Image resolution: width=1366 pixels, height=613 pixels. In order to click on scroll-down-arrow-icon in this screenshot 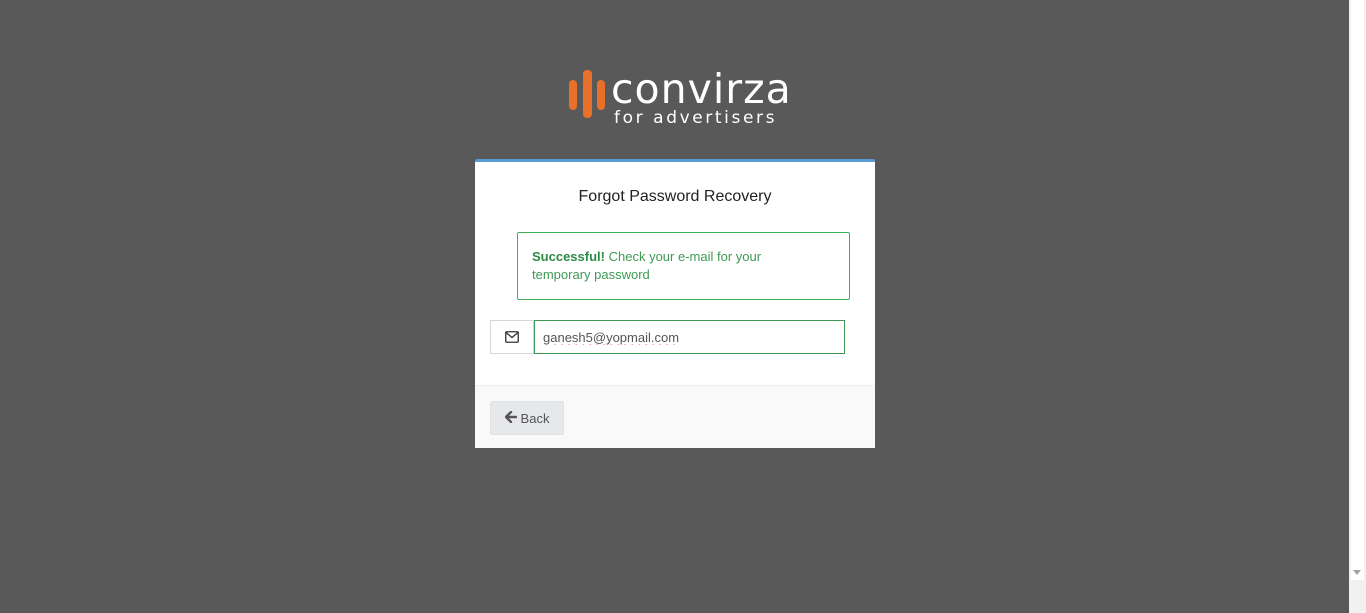, I will do `click(1357, 572)`.